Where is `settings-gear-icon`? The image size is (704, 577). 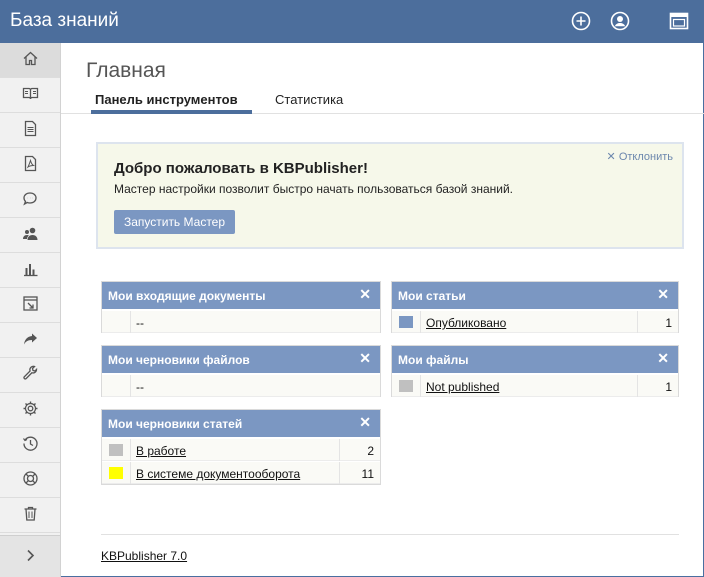 settings-gear-icon is located at coordinates (30, 410).